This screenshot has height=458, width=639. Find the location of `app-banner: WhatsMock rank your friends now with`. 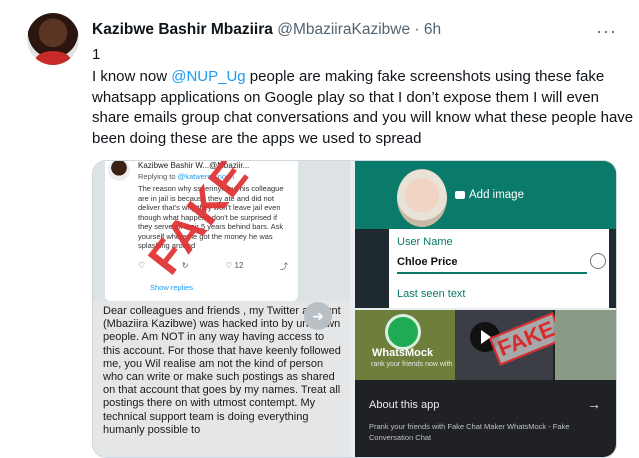

app-banner: WhatsMock rank your friends now with is located at coordinates (405, 345).